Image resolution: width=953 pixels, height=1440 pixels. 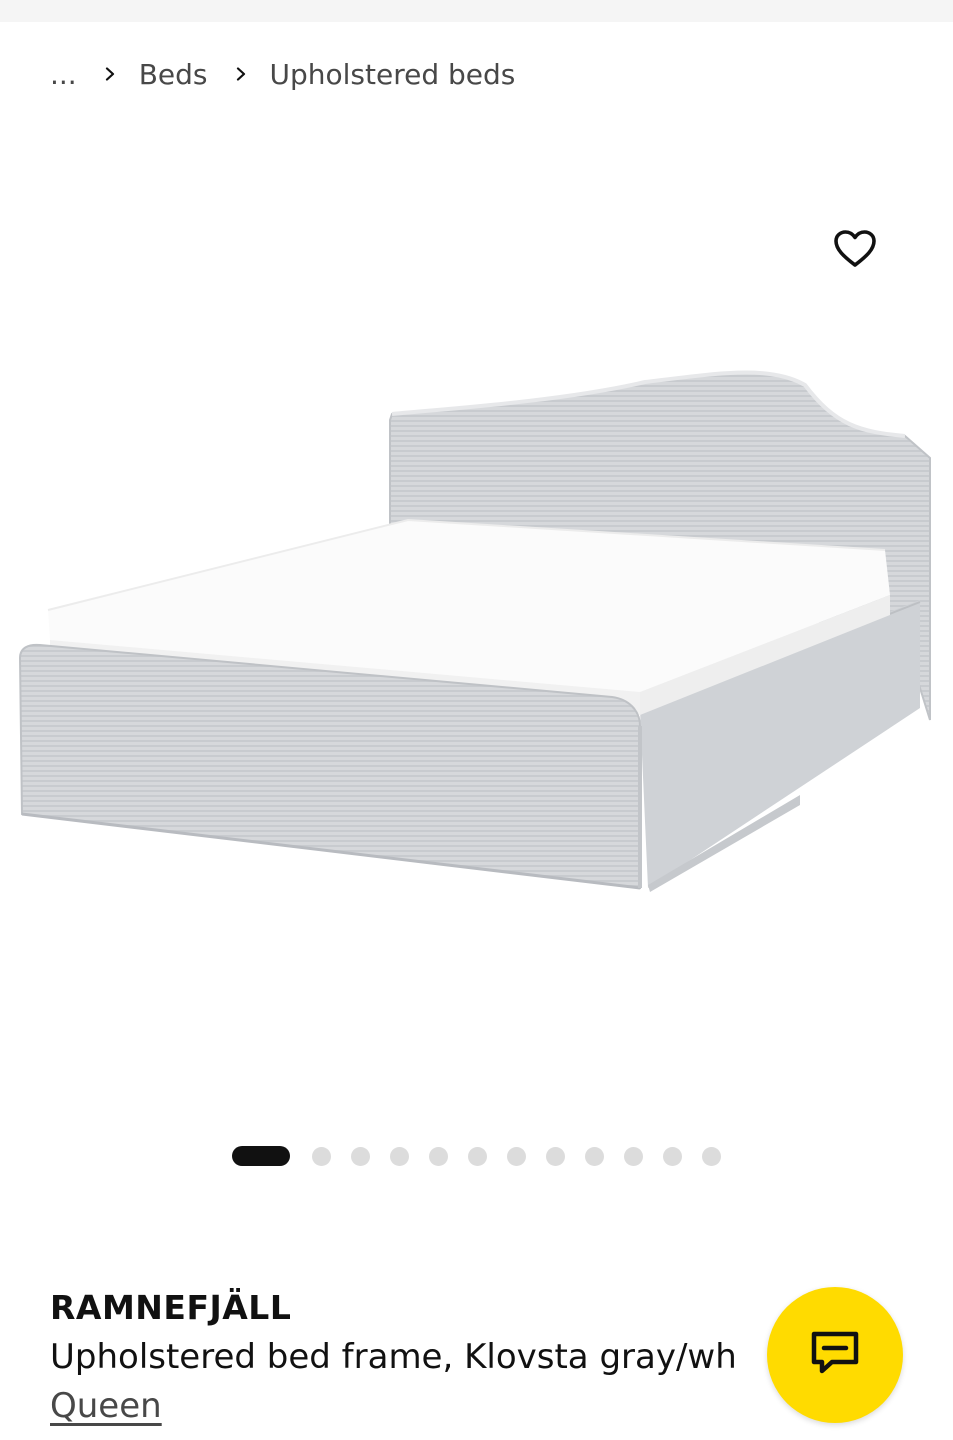 What do you see at coordinates (173, 74) in the screenshot?
I see `breadcrumb-item-beds: Beds` at bounding box center [173, 74].